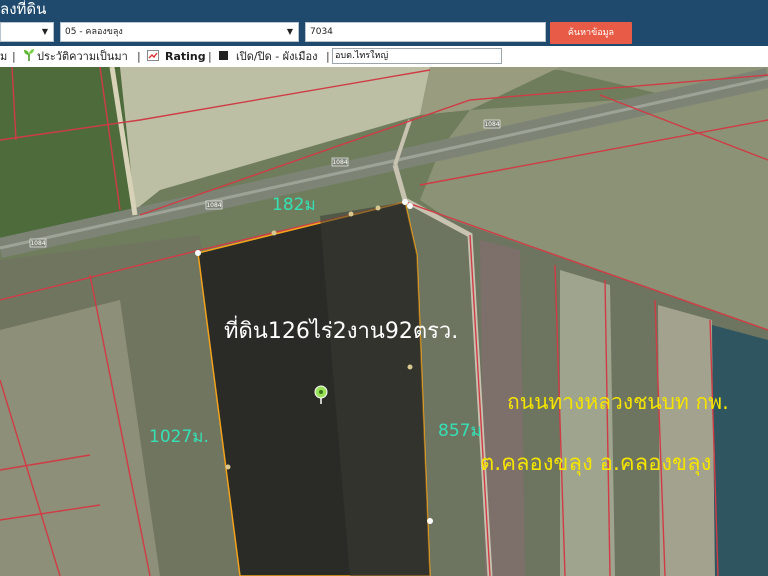 The image size is (768, 576). Describe the element at coordinates (223, 56) in the screenshot. I see `checkbox-icon` at that location.